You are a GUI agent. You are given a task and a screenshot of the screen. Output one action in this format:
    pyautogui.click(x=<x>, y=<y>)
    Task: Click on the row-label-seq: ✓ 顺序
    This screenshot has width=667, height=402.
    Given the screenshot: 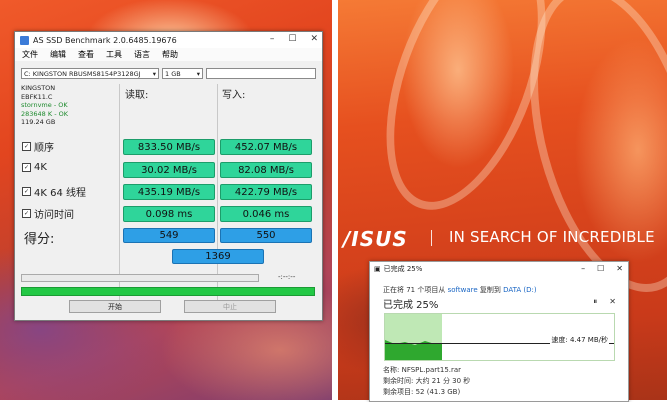 What is the action you would take?
    pyautogui.click(x=38, y=146)
    